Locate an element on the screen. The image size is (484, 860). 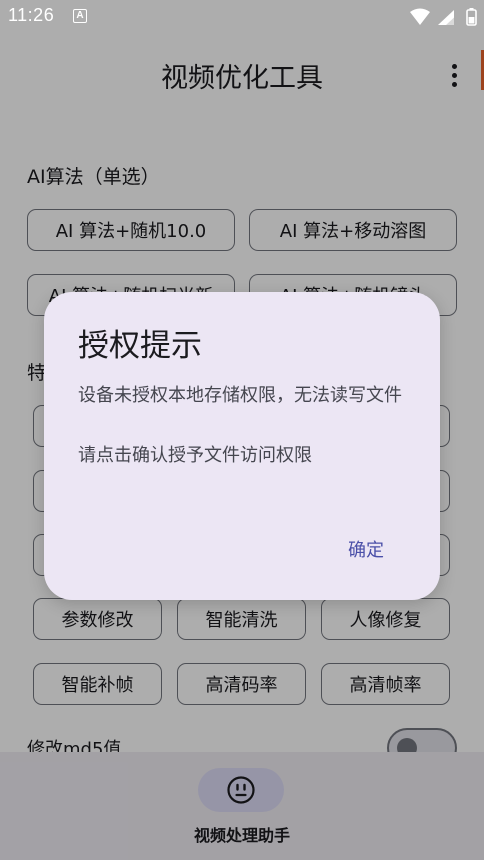
dialog-title: 授权提示 is located at coordinates (140, 346).